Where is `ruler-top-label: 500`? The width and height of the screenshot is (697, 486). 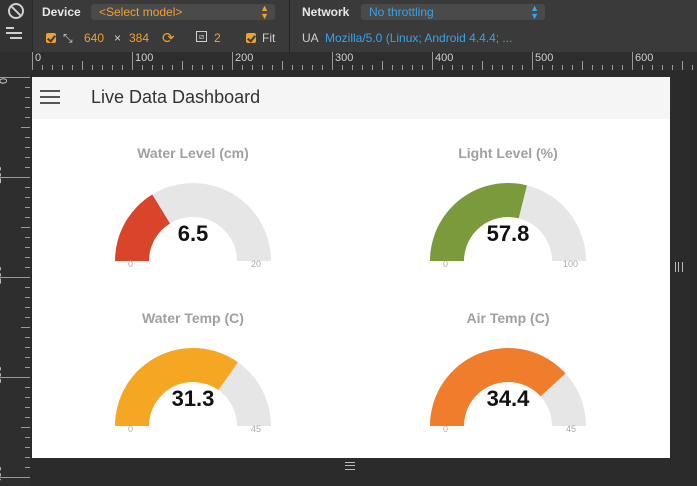
ruler-top-label: 500 is located at coordinates (544, 58).